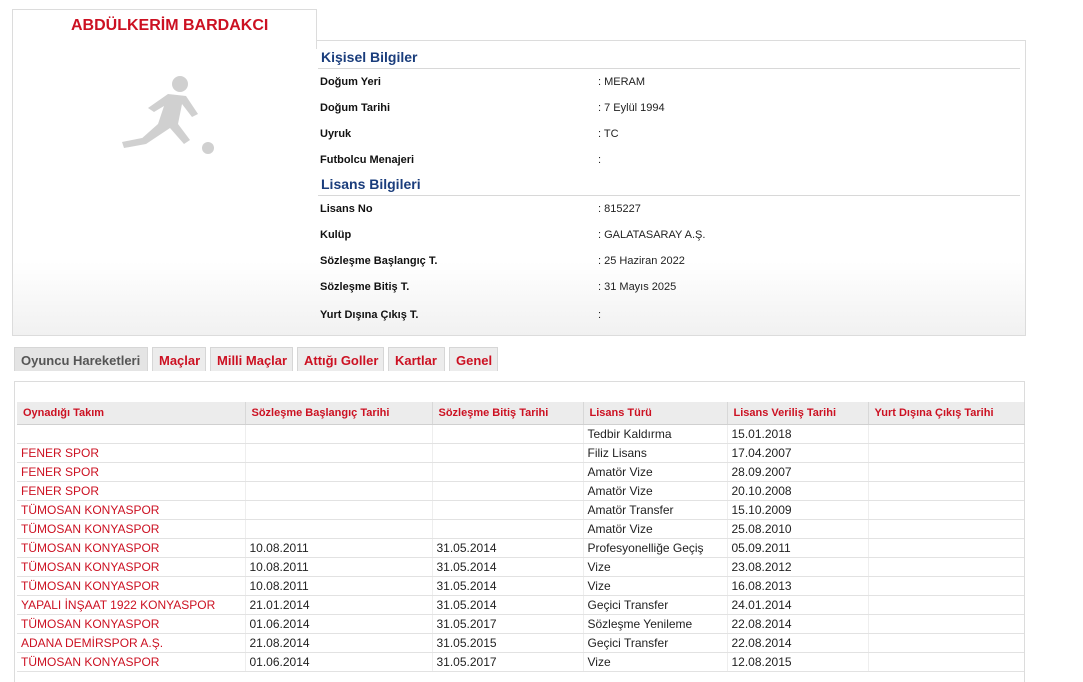 This screenshot has width=1083, height=682. Describe the element at coordinates (655, 413) in the screenshot. I see `header-license-type: Lisans Türü` at that location.